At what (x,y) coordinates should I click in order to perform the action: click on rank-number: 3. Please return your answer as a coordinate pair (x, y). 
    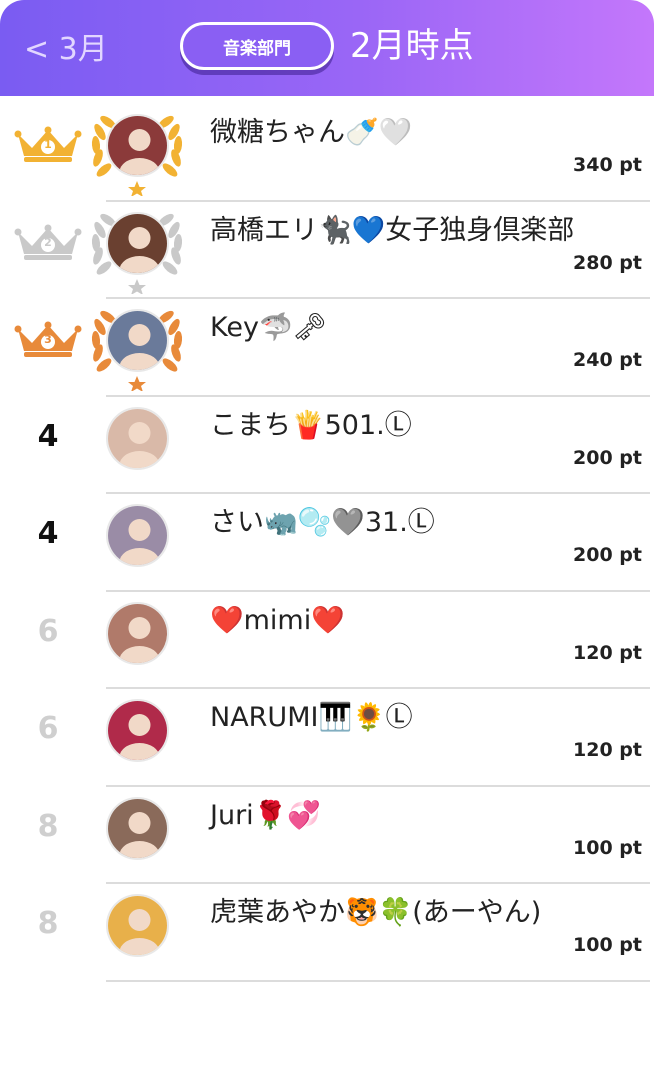
    Looking at the image, I should click on (48, 339).